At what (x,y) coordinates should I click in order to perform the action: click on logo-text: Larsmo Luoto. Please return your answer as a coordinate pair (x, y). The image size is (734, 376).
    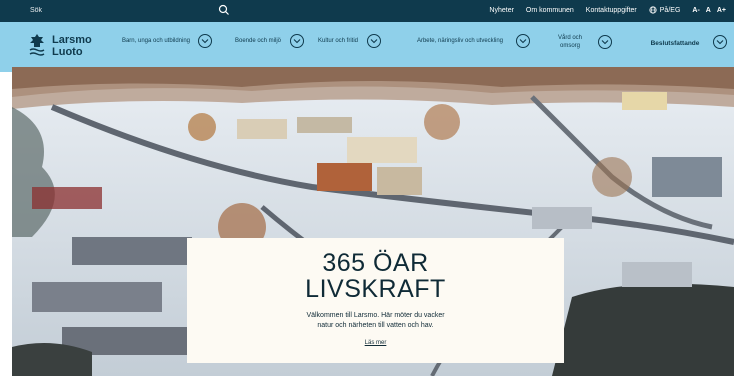
    Looking at the image, I should click on (72, 46).